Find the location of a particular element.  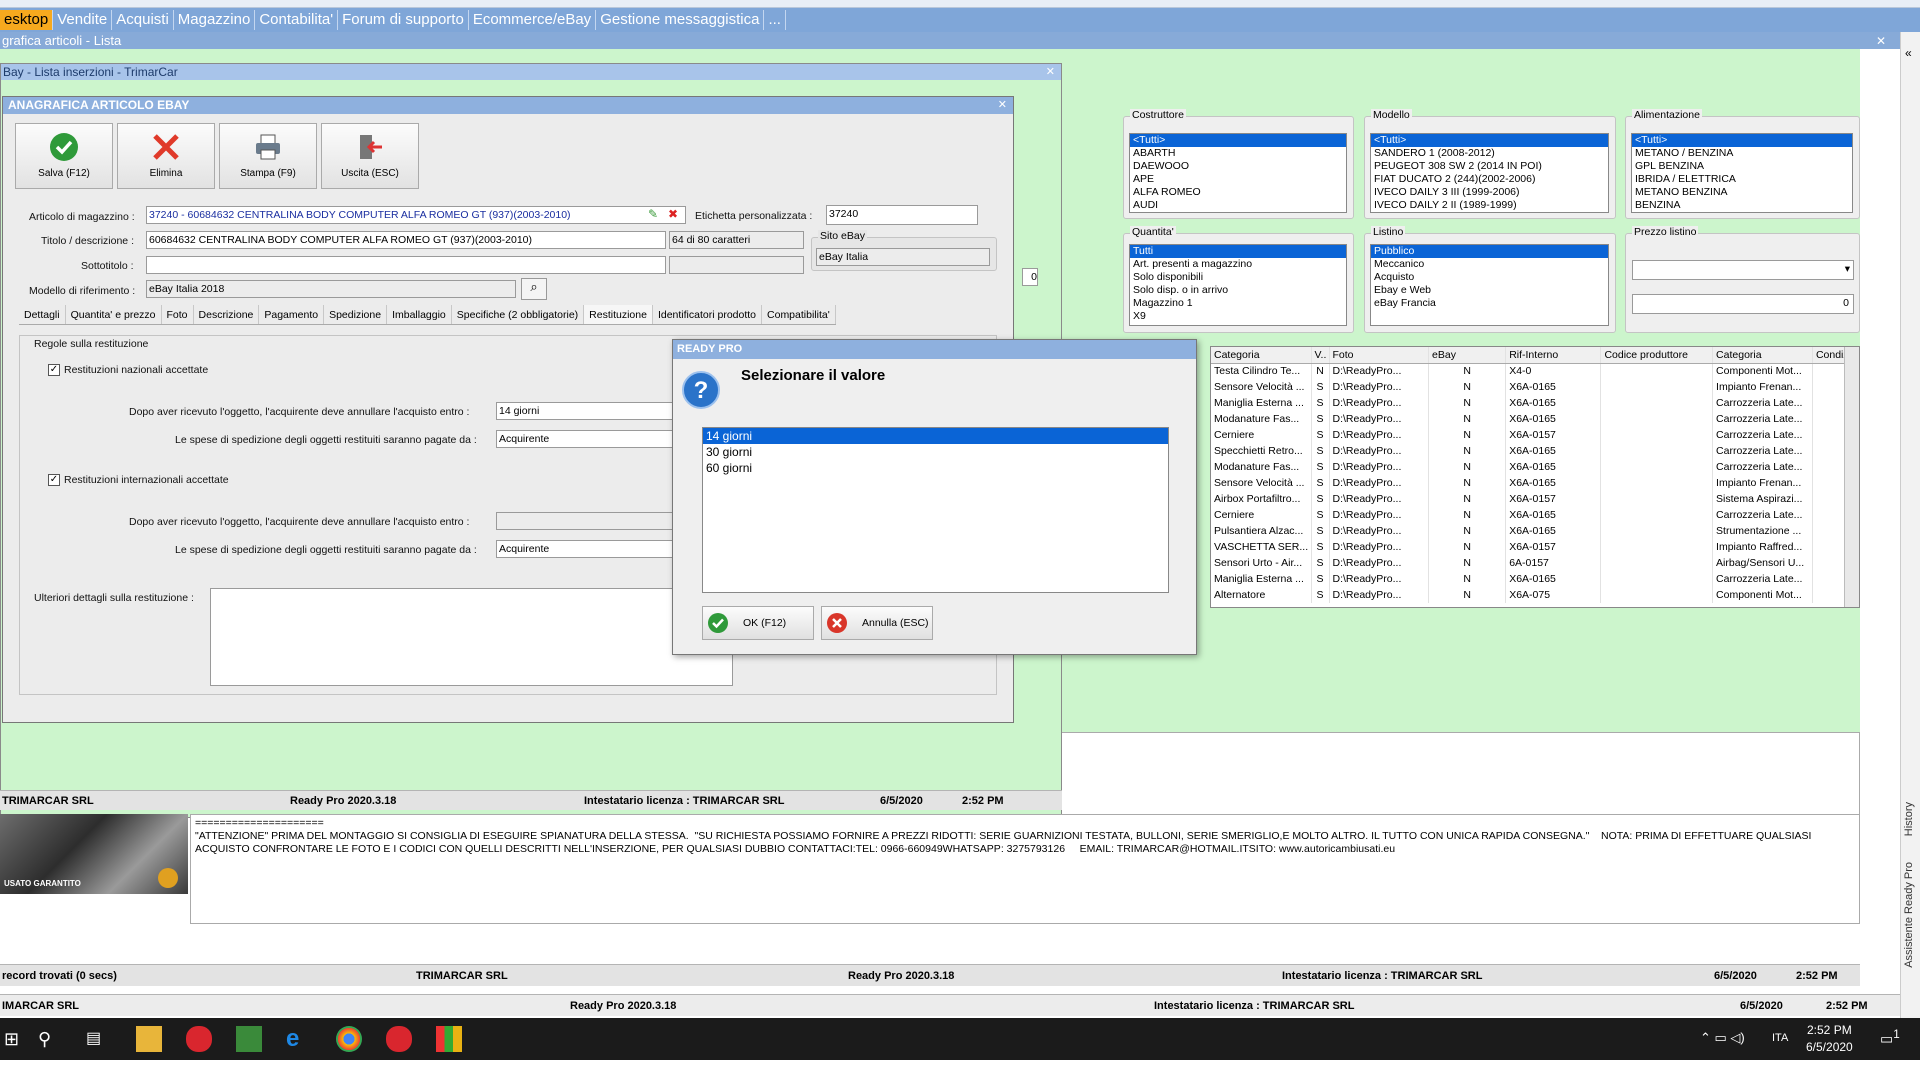

cancel-button: Annulla (ESC) is located at coordinates (877, 623).